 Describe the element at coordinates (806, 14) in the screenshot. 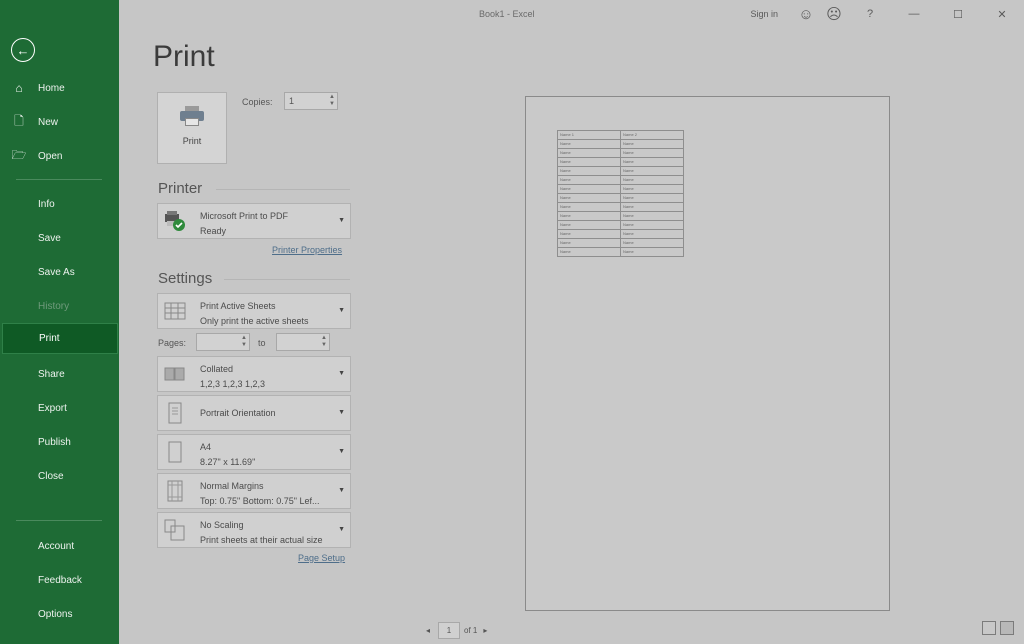

I see `smile-feedback-icon: ☺` at that location.